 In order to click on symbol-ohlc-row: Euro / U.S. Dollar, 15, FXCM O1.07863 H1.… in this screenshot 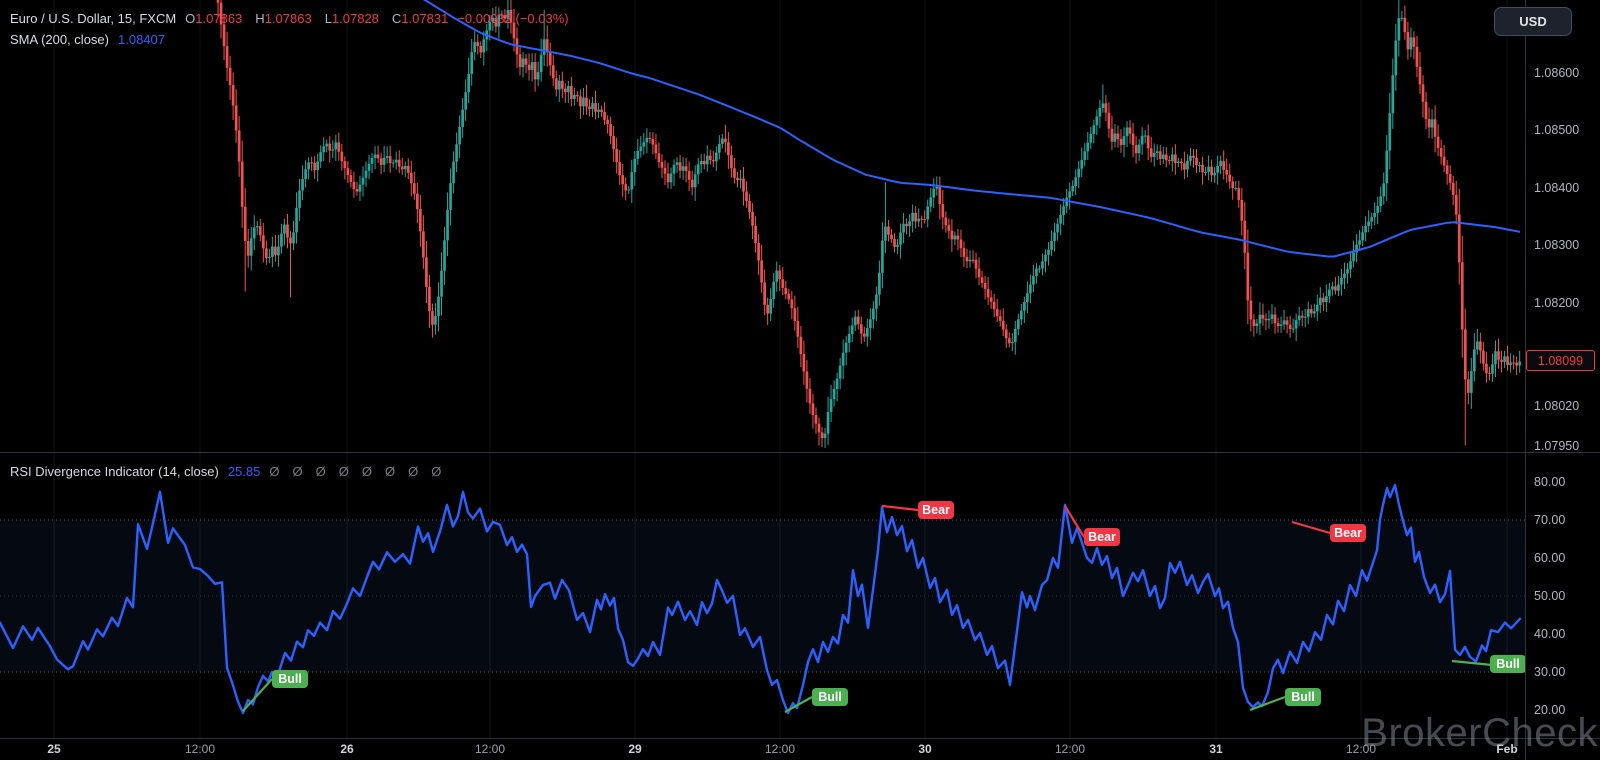, I will do `click(289, 18)`.